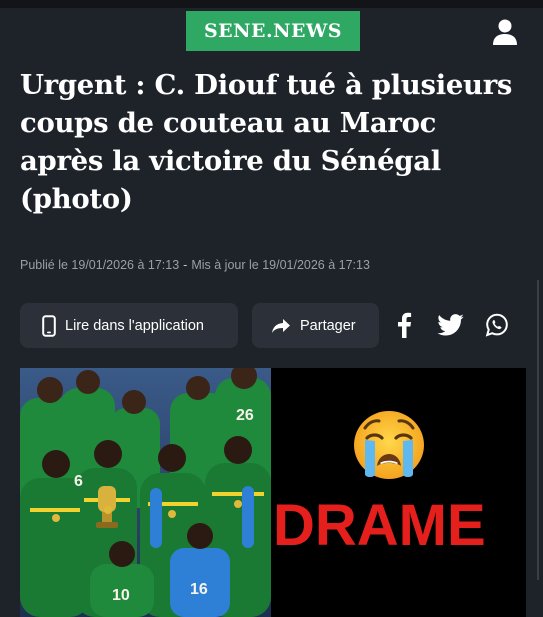 The height and width of the screenshot is (617, 543). I want to click on share-button: Partager, so click(315, 325).